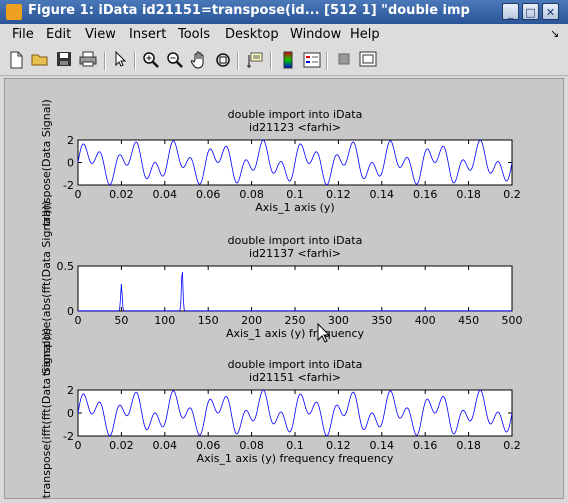  What do you see at coordinates (58, 34) in the screenshot?
I see `menu-edit: Edit` at bounding box center [58, 34].